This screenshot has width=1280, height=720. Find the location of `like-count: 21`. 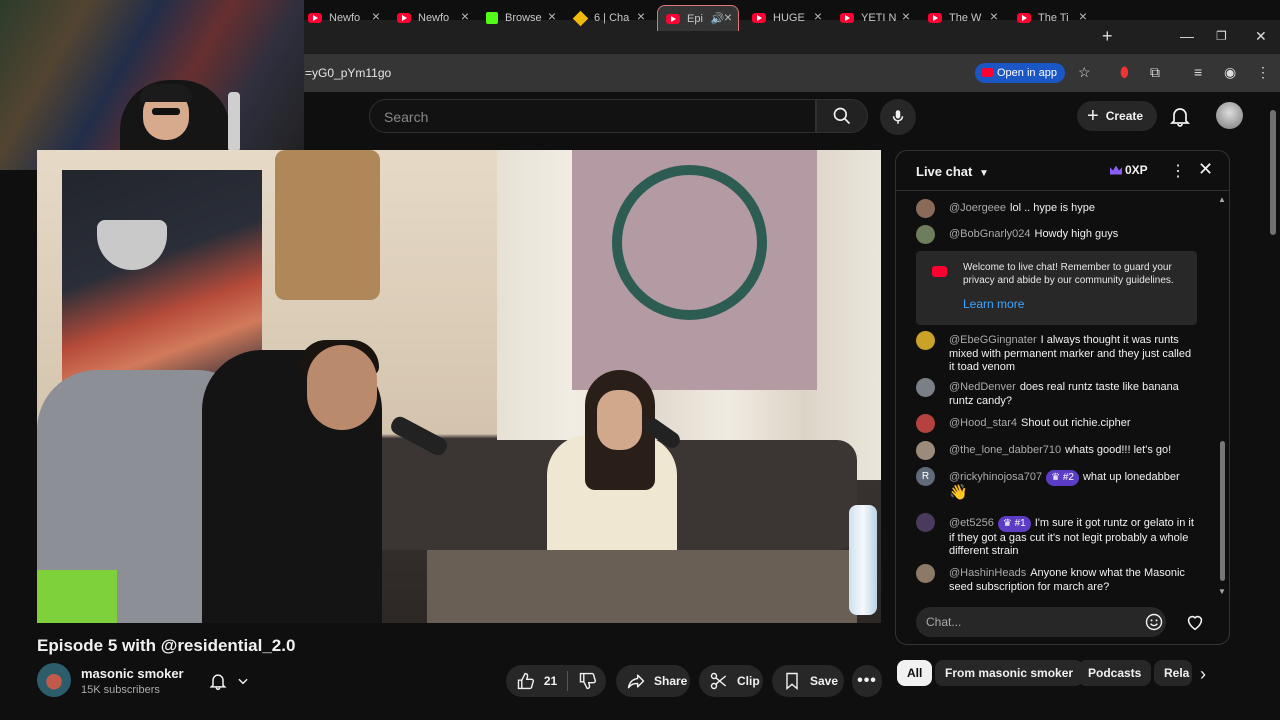

like-count: 21 is located at coordinates (550, 681).